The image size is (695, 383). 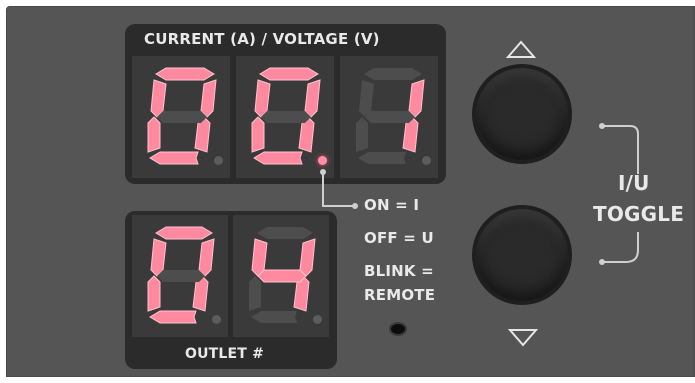 I want to click on toggle-label-iu: I/U, so click(x=634, y=183).